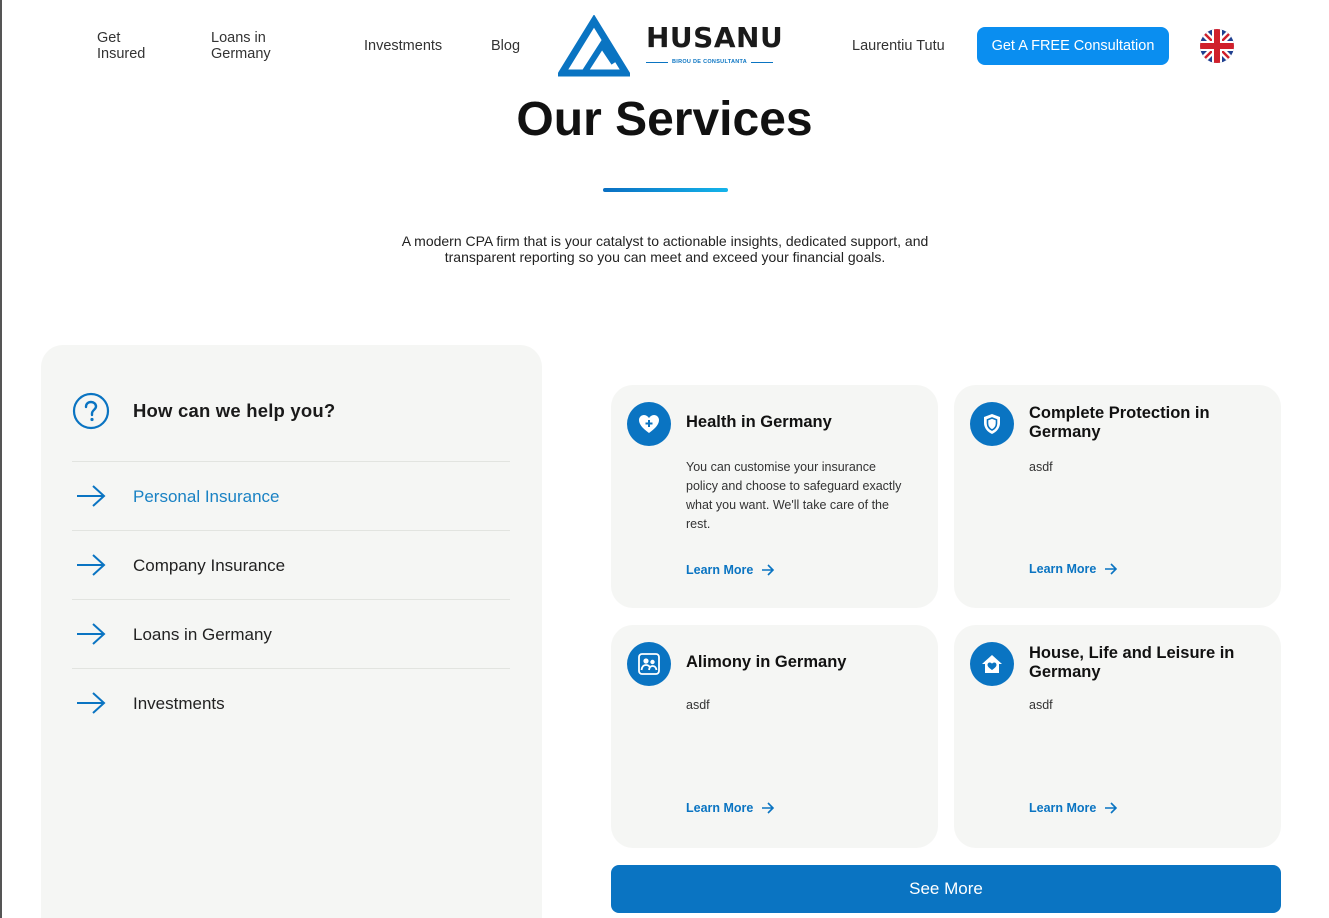 The height and width of the screenshot is (918, 1329). I want to click on menu-item-label: Company Insurance, so click(209, 565).